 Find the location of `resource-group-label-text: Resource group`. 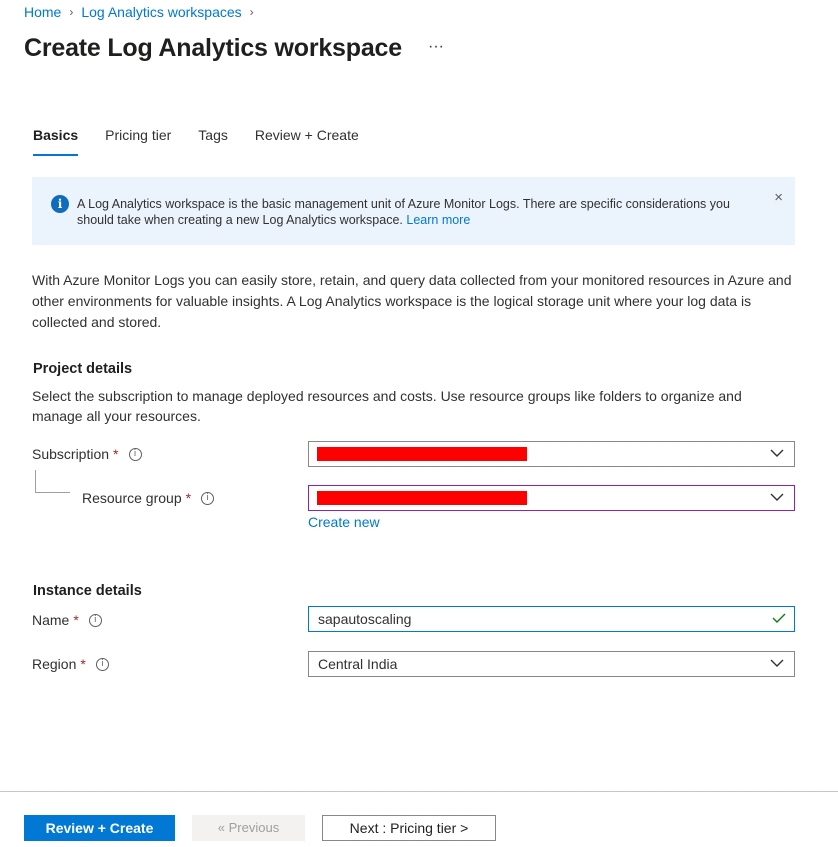

resource-group-label-text: Resource group is located at coordinates (132, 498).